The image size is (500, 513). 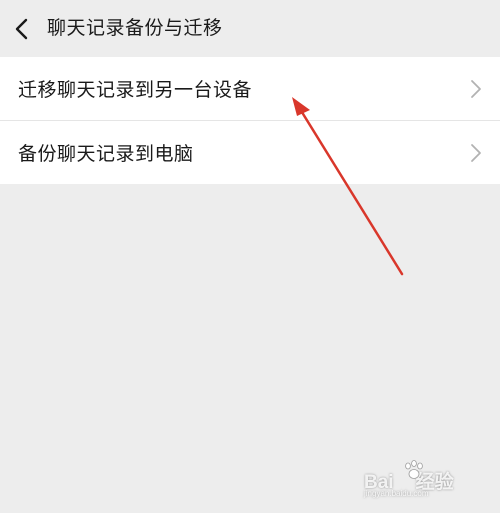 I want to click on list-item-migrate-to-device: 迁移聊天记录到另一台设备, so click(x=250, y=88).